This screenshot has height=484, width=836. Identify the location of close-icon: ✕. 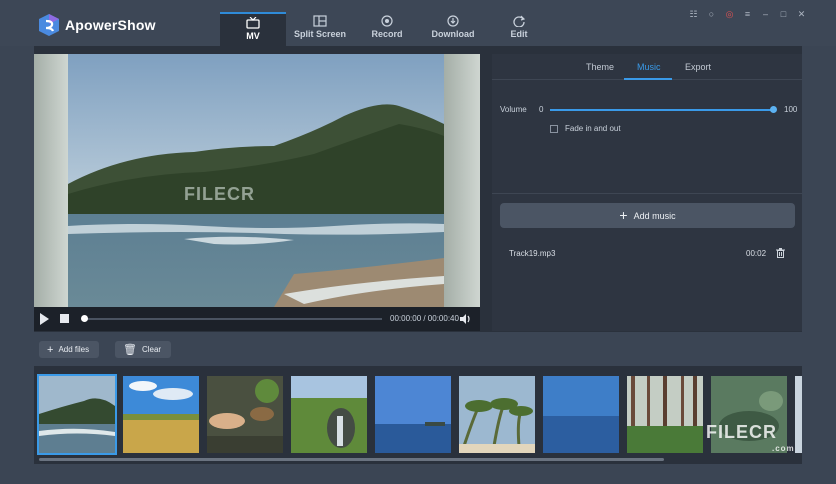
(801, 14).